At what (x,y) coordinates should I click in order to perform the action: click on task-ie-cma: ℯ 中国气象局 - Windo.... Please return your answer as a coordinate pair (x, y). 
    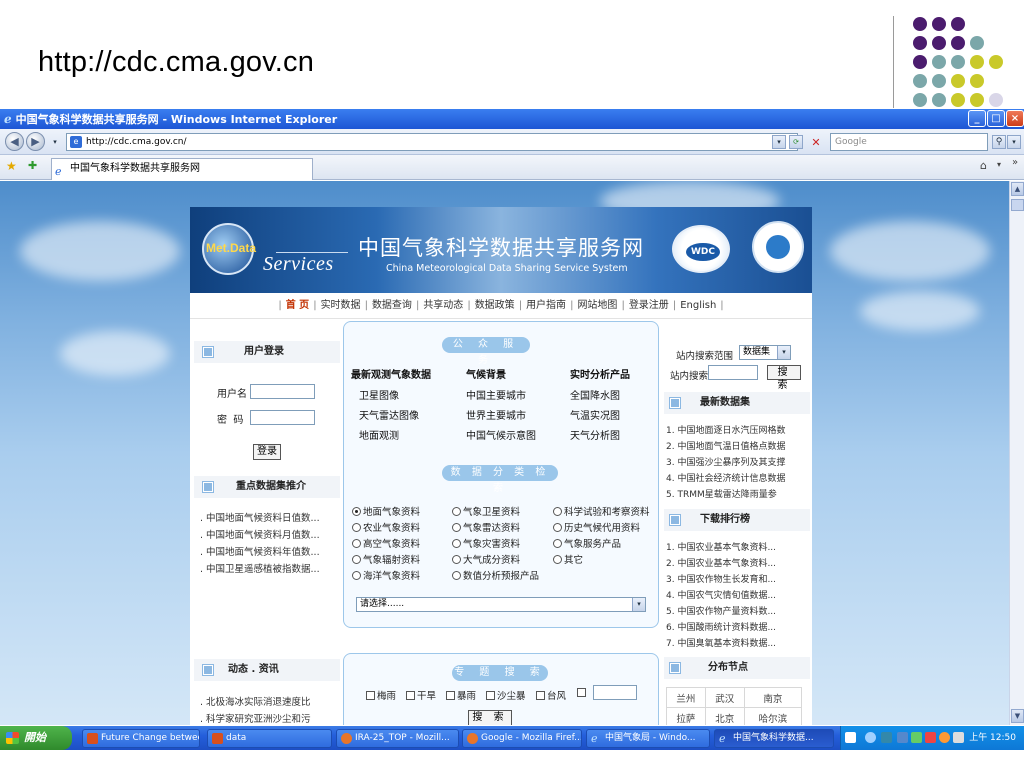
    Looking at the image, I should click on (648, 738).